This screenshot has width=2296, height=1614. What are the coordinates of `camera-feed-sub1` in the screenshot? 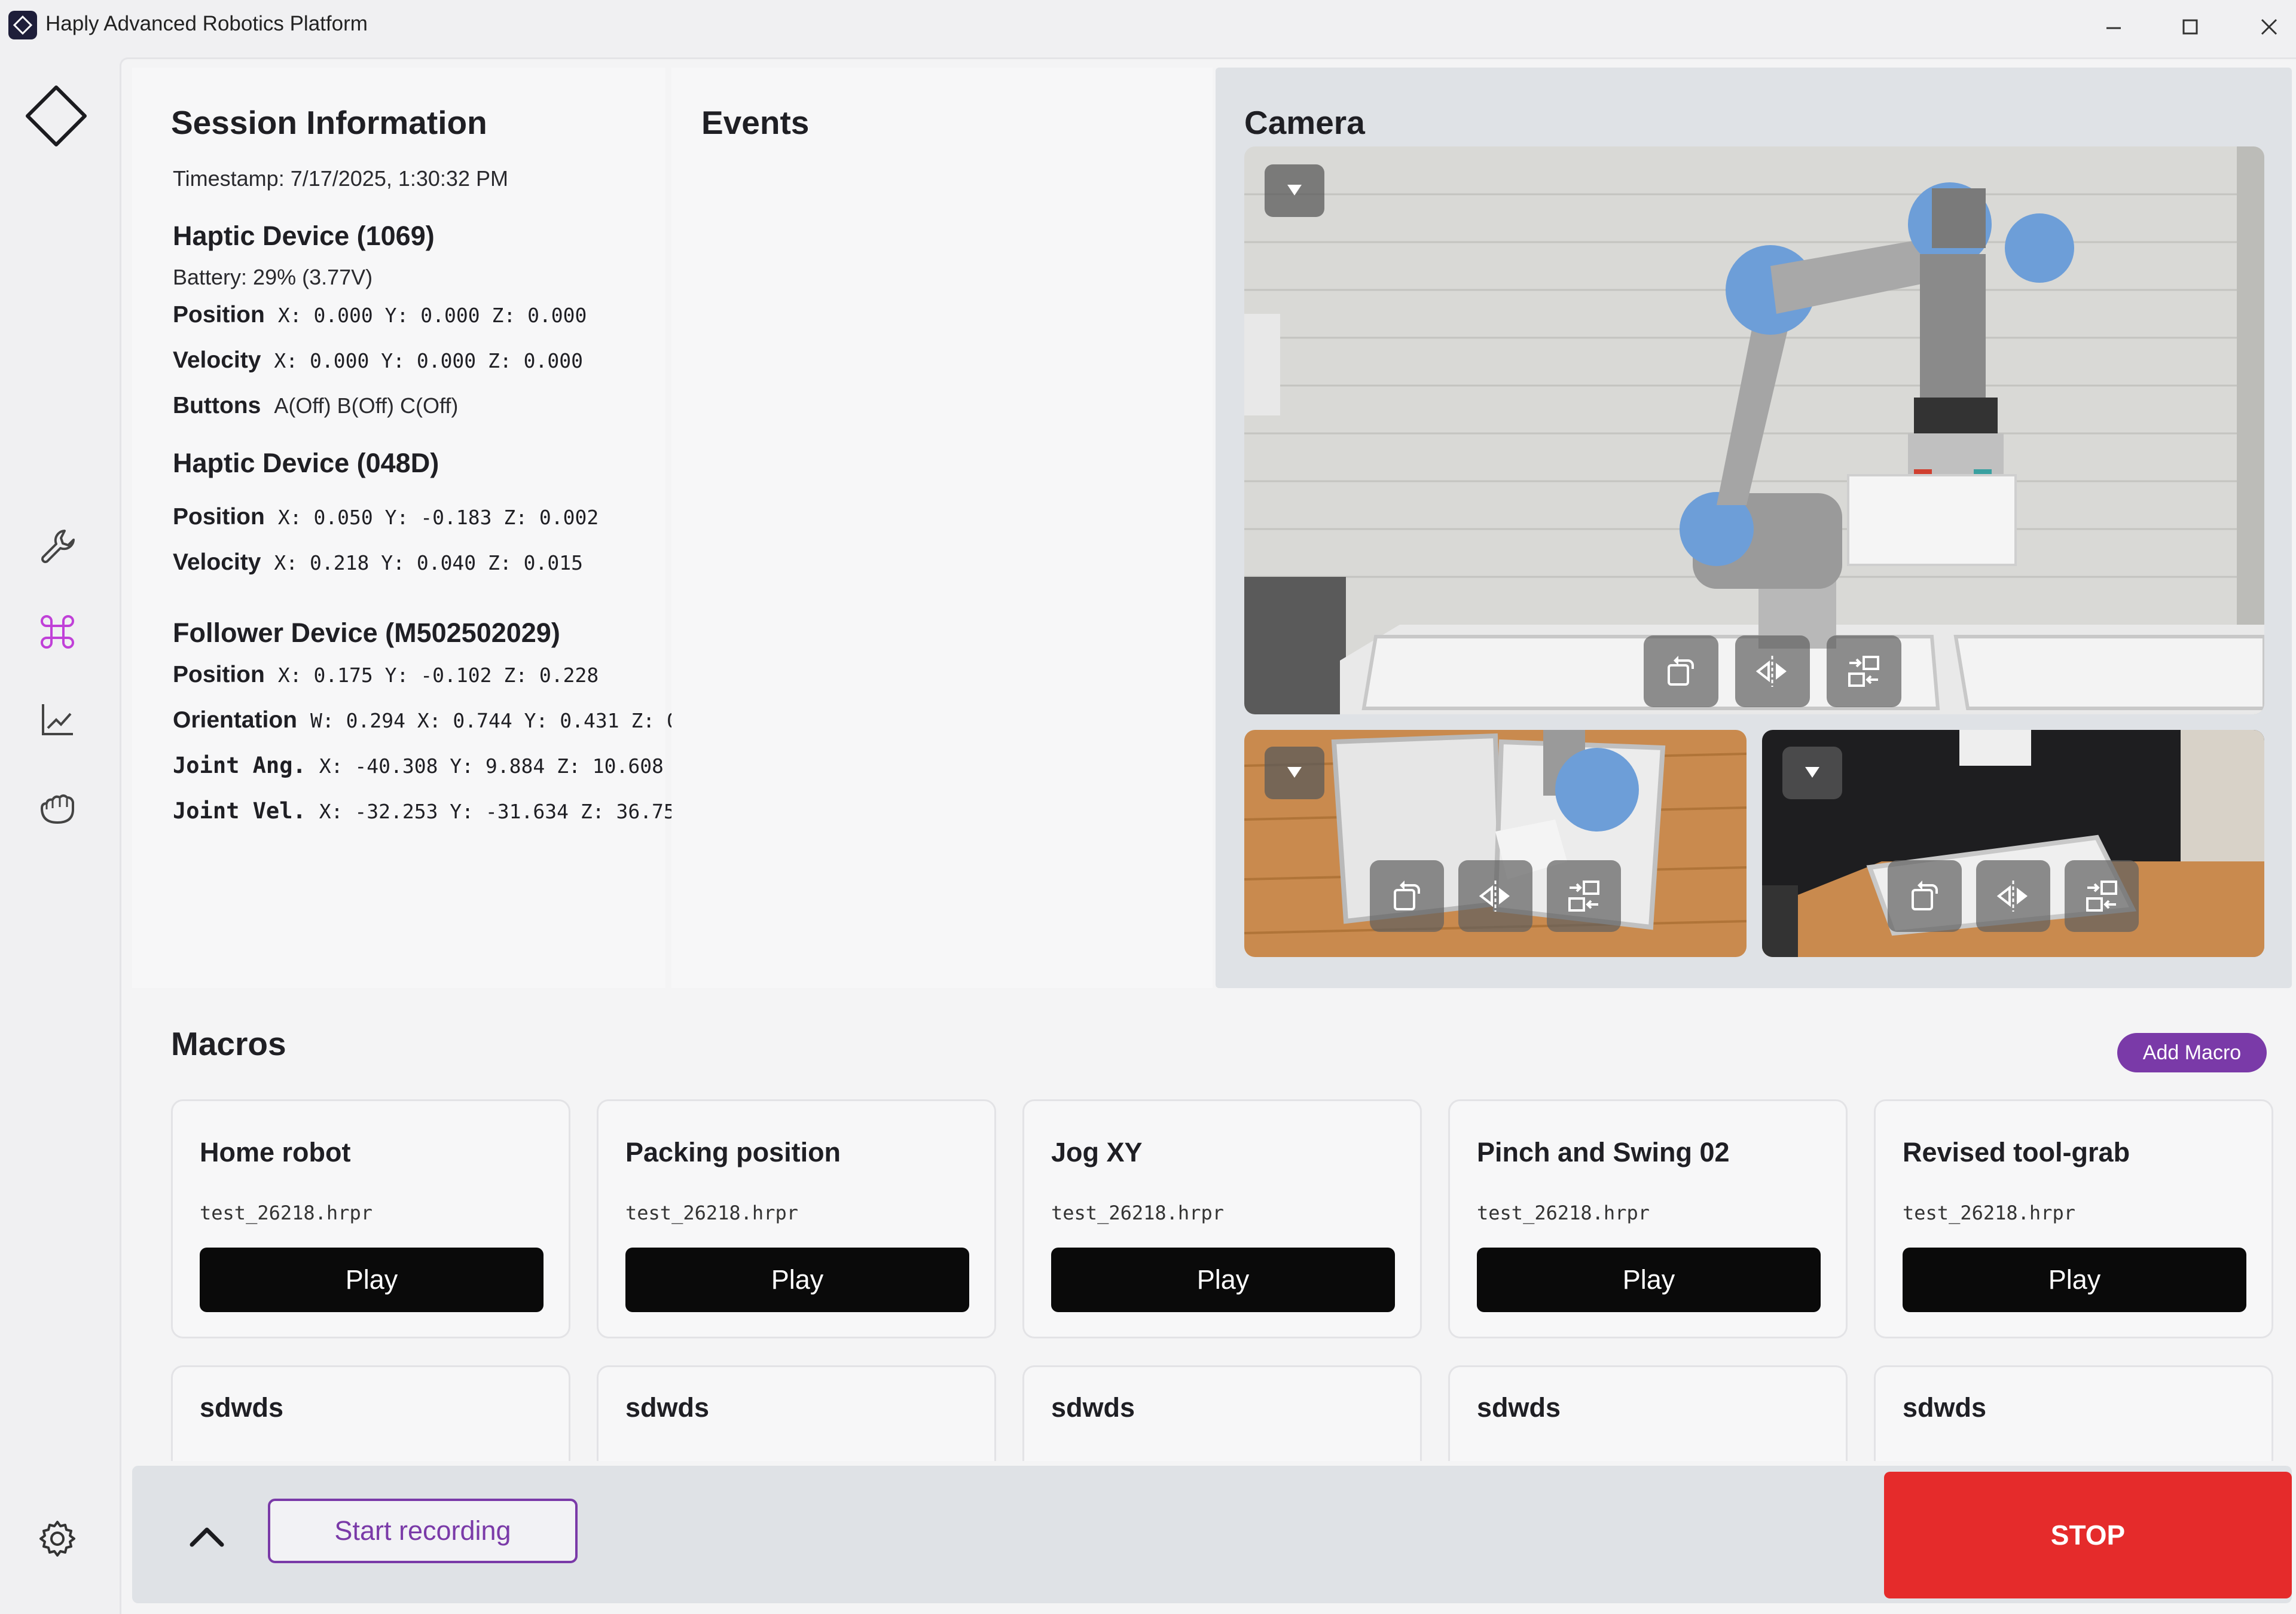 It's located at (1495, 843).